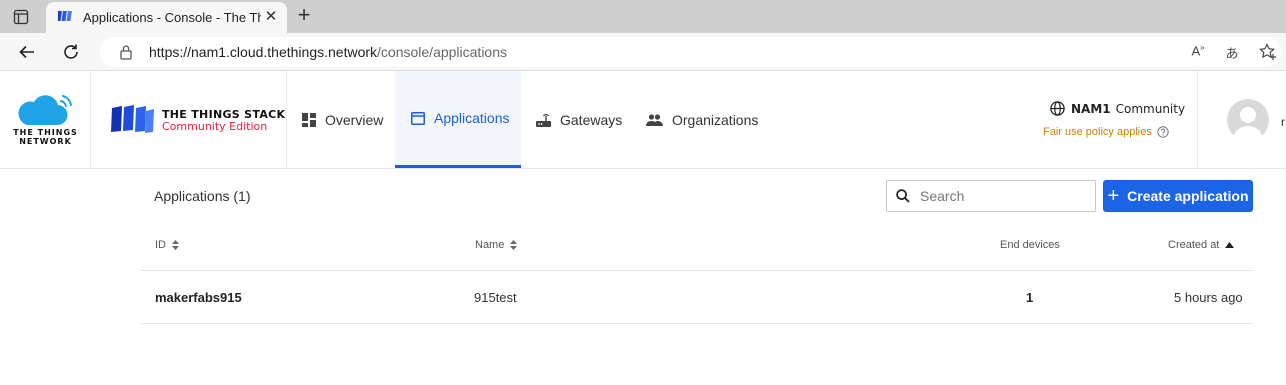  What do you see at coordinates (45, 110) in the screenshot?
I see `cloud-icon` at bounding box center [45, 110].